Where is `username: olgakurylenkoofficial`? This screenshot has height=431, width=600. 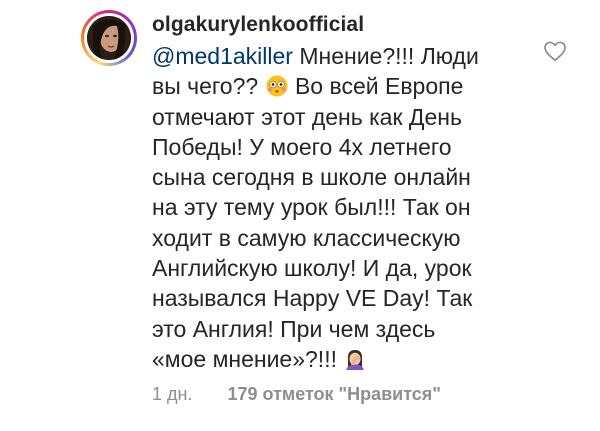
username: olgakurylenkoofficial is located at coordinates (342, 25).